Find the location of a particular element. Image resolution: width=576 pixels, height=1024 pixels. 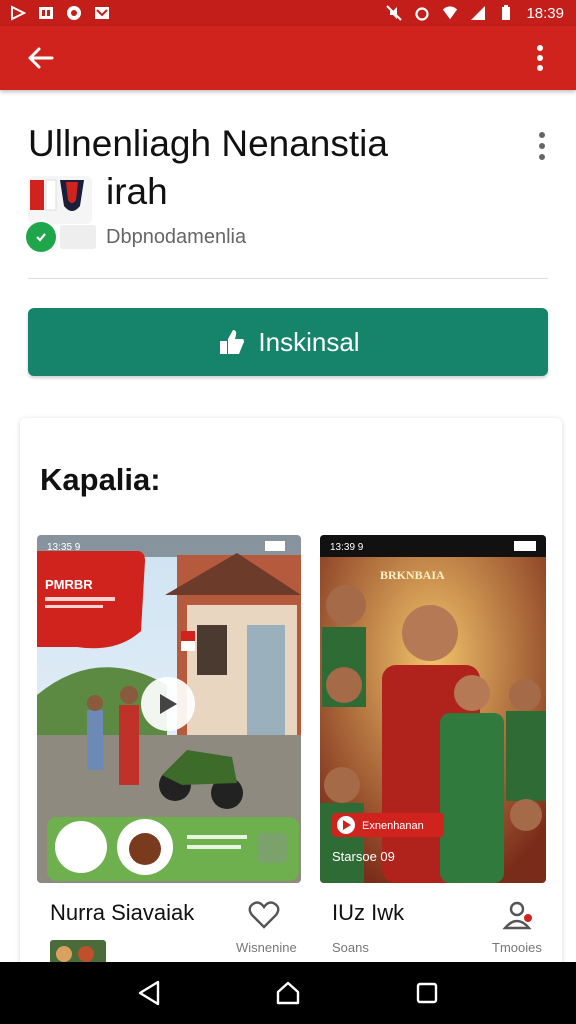

mute-icon is located at coordinates (394, 13).